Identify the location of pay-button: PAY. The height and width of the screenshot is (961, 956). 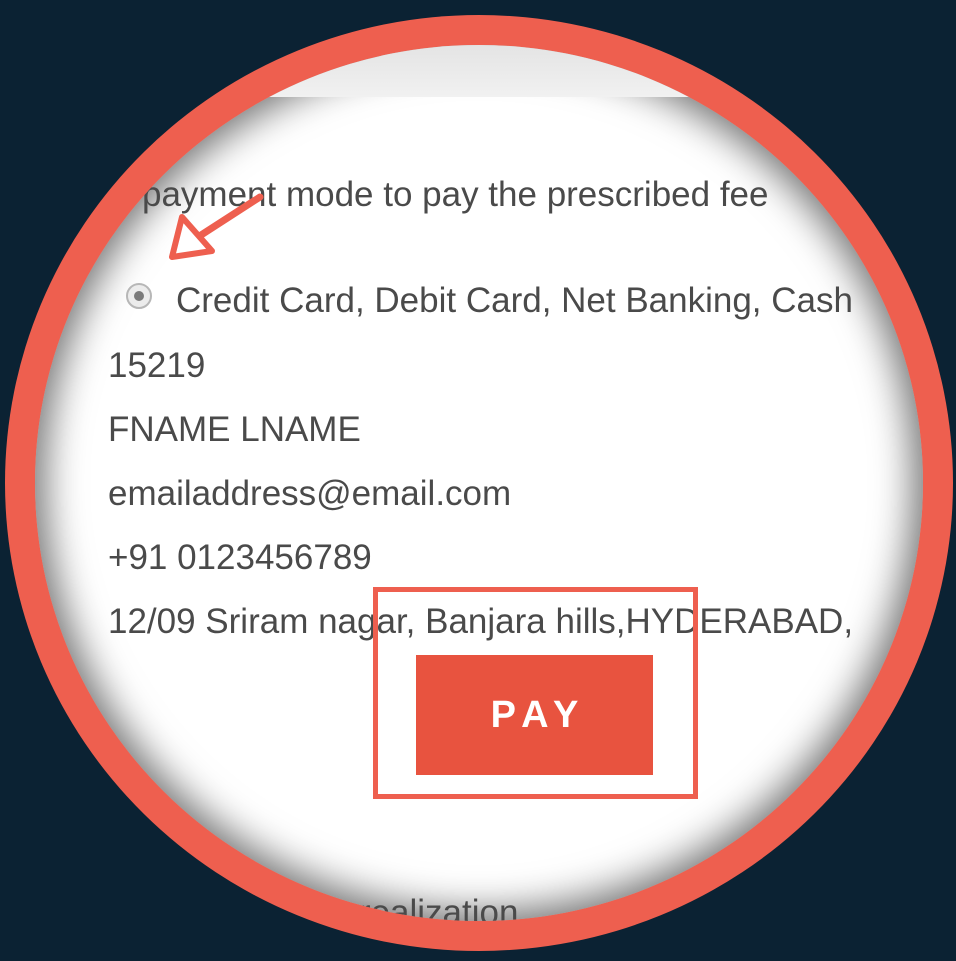
(534, 715).